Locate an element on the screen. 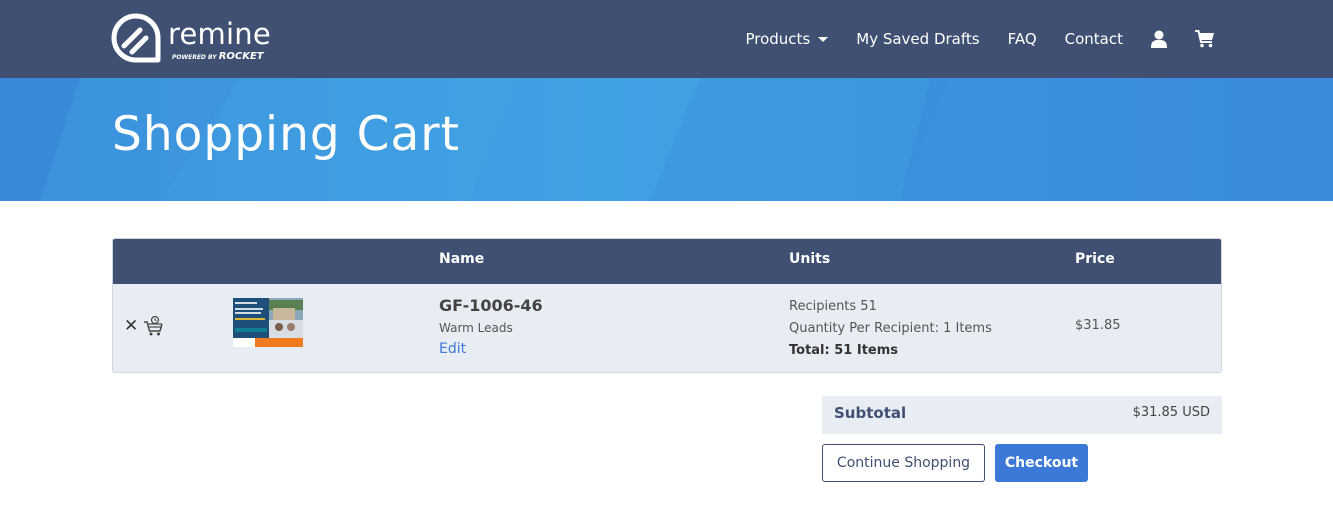  cart-icon is located at coordinates (1205, 39).